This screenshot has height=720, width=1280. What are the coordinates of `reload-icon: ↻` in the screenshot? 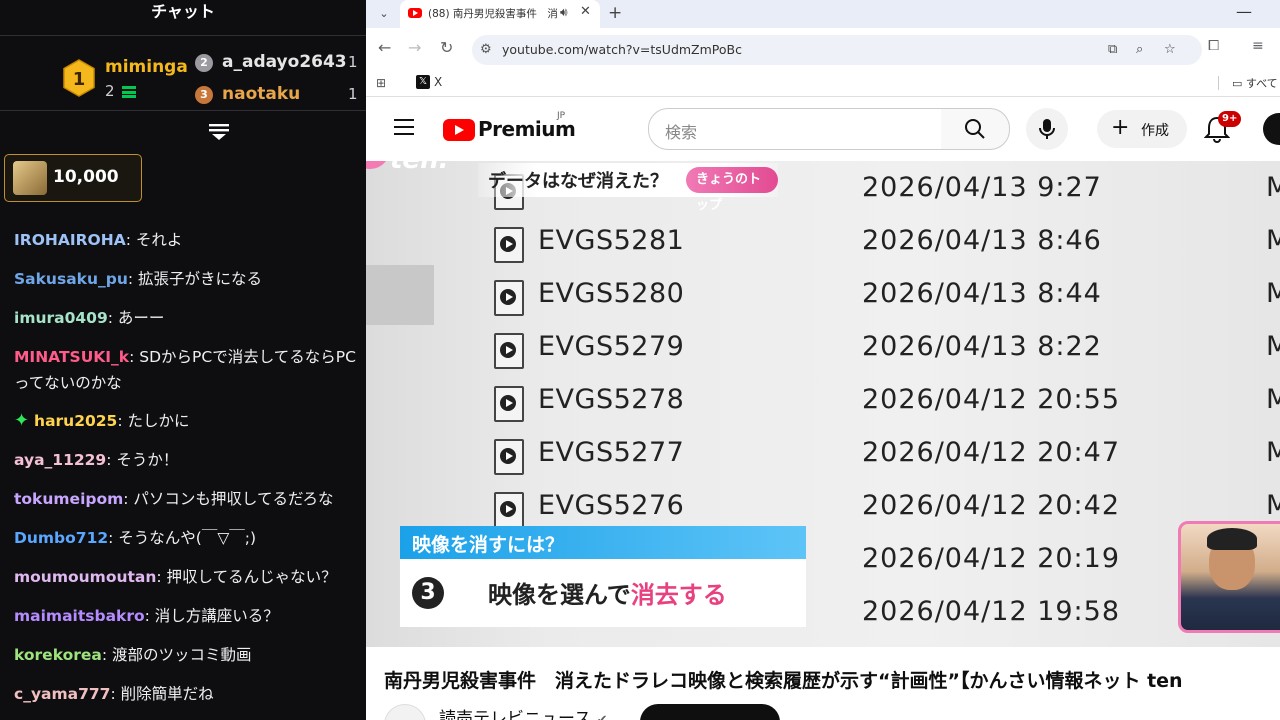 It's located at (446, 47).